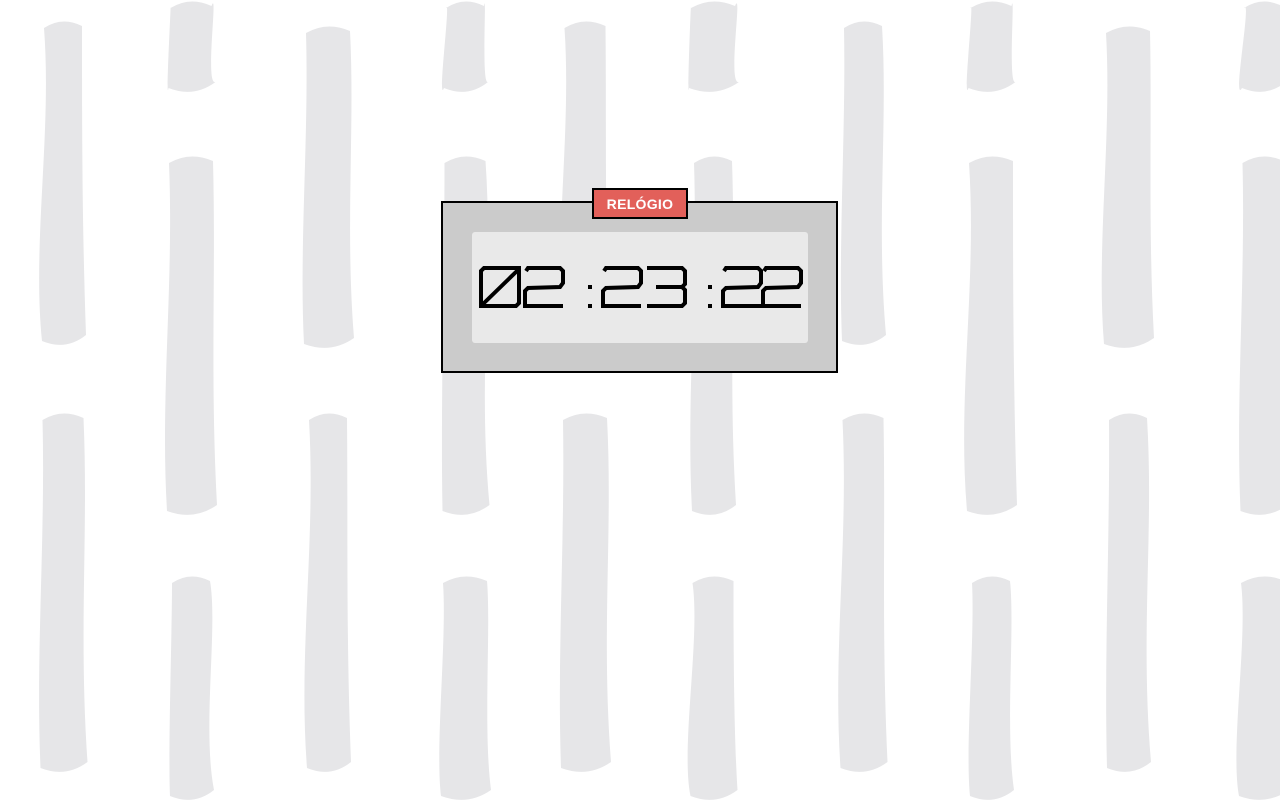  I want to click on clock-badge: RELÓGIO, so click(640, 203).